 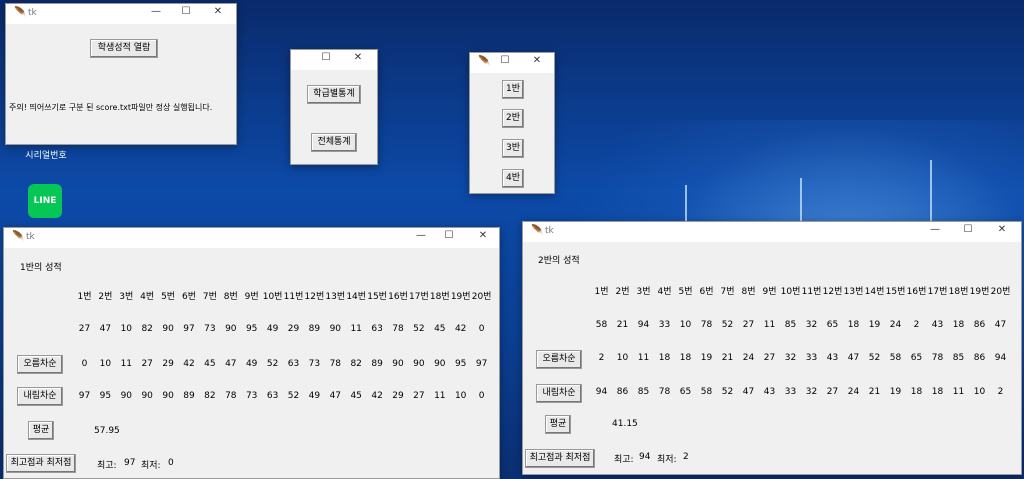 What do you see at coordinates (293, 396) in the screenshot?
I see `descending-cell: 52` at bounding box center [293, 396].